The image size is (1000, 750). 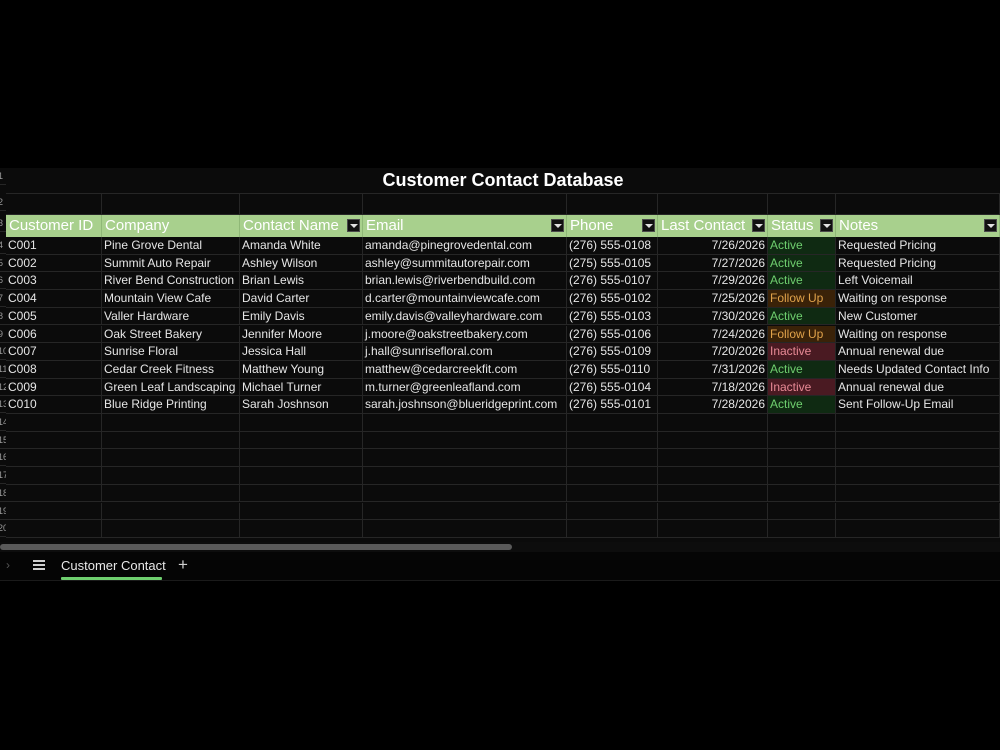 What do you see at coordinates (713, 263) in the screenshot?
I see `cell-last-contact: 7/27/2026` at bounding box center [713, 263].